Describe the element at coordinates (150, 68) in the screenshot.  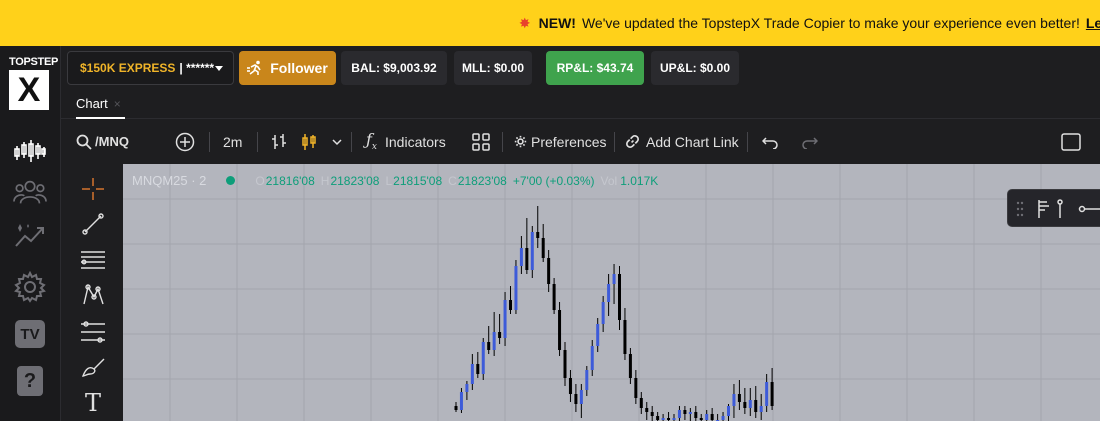
I see `account-selector: $150K EXPRESS | ******` at that location.